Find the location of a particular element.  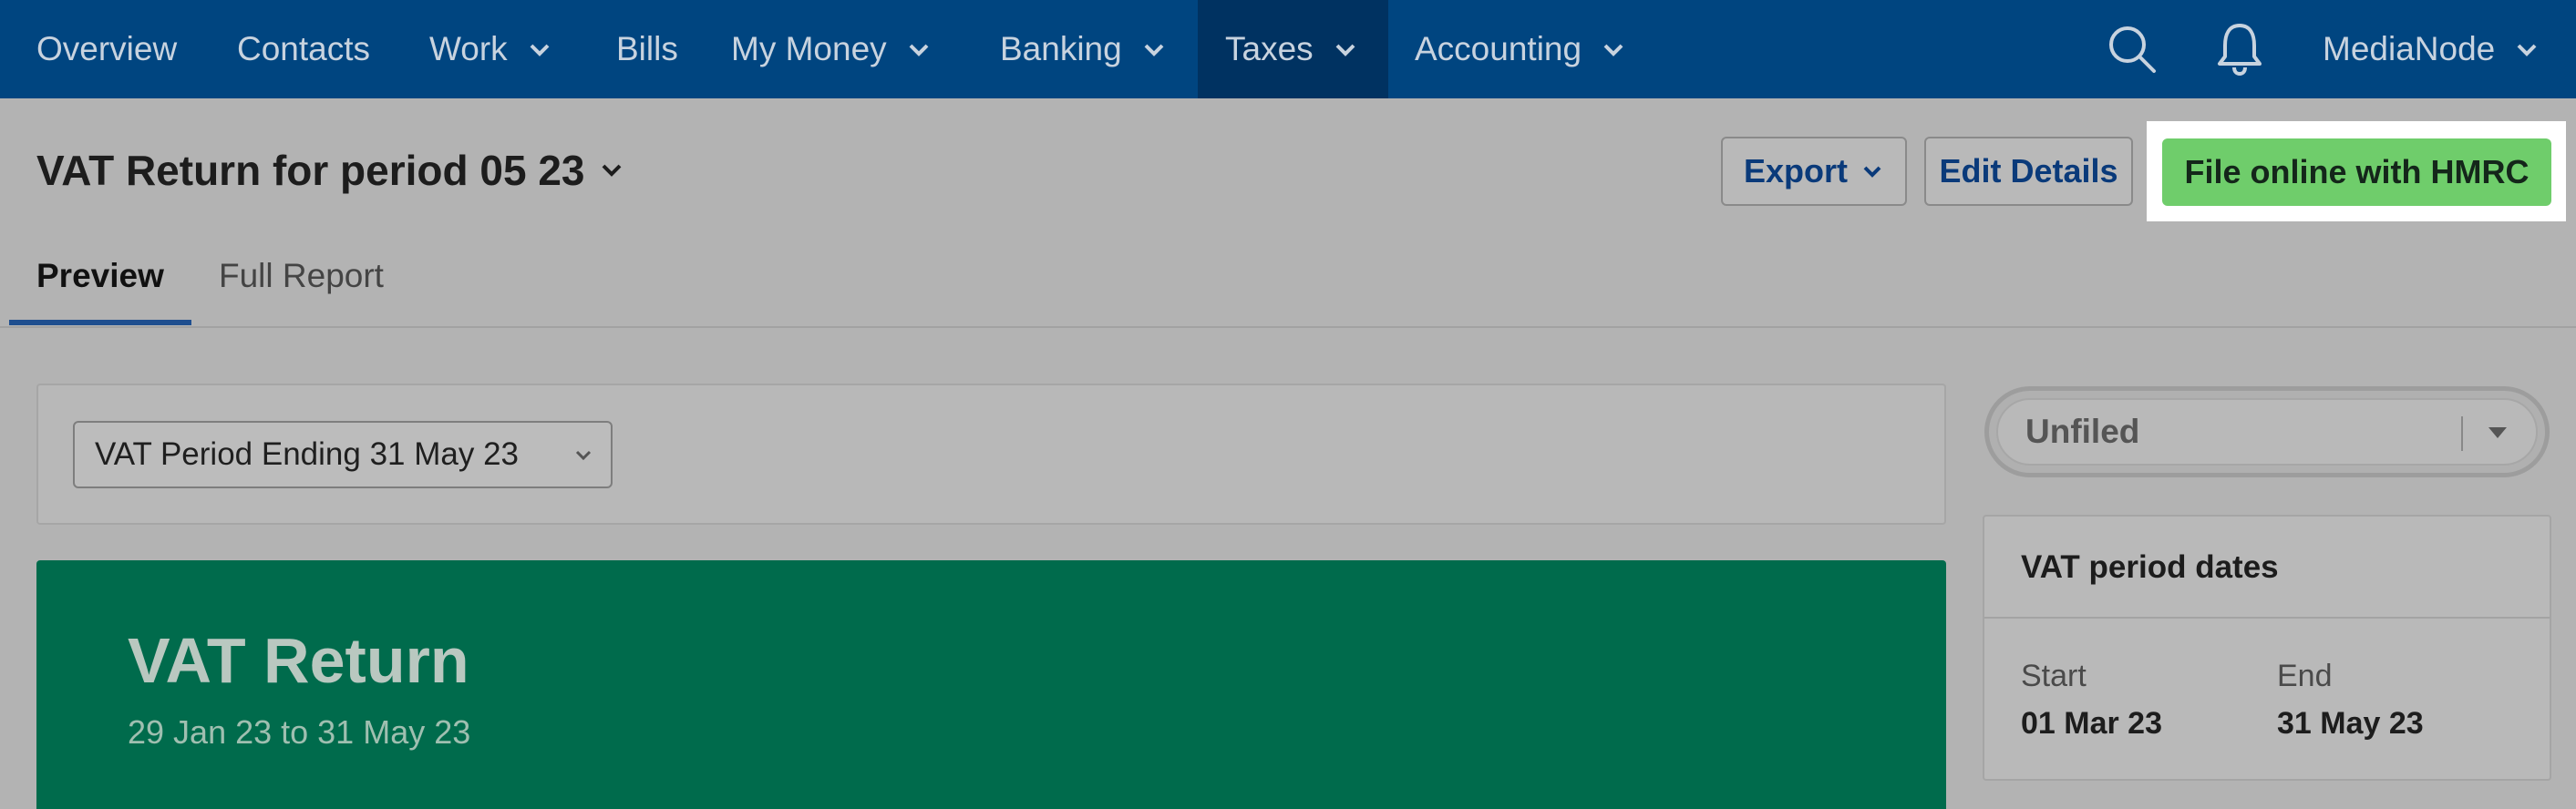

status-separator is located at coordinates (2462, 433).